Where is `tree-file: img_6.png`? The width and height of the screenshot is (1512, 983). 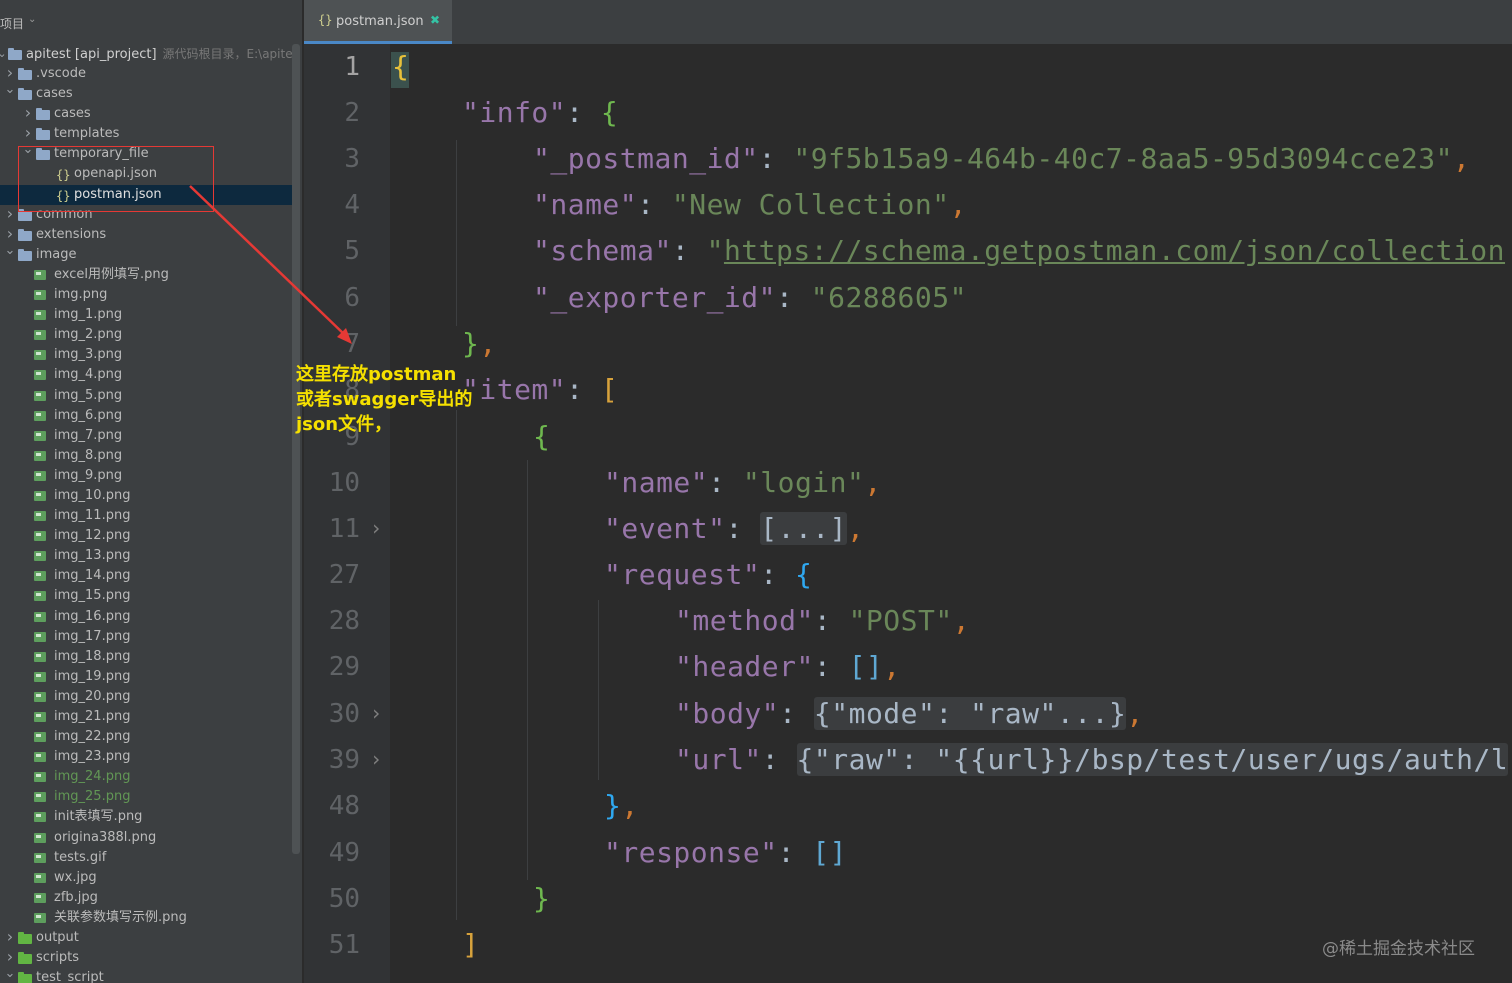
tree-file: img_6.png is located at coordinates (146, 416).